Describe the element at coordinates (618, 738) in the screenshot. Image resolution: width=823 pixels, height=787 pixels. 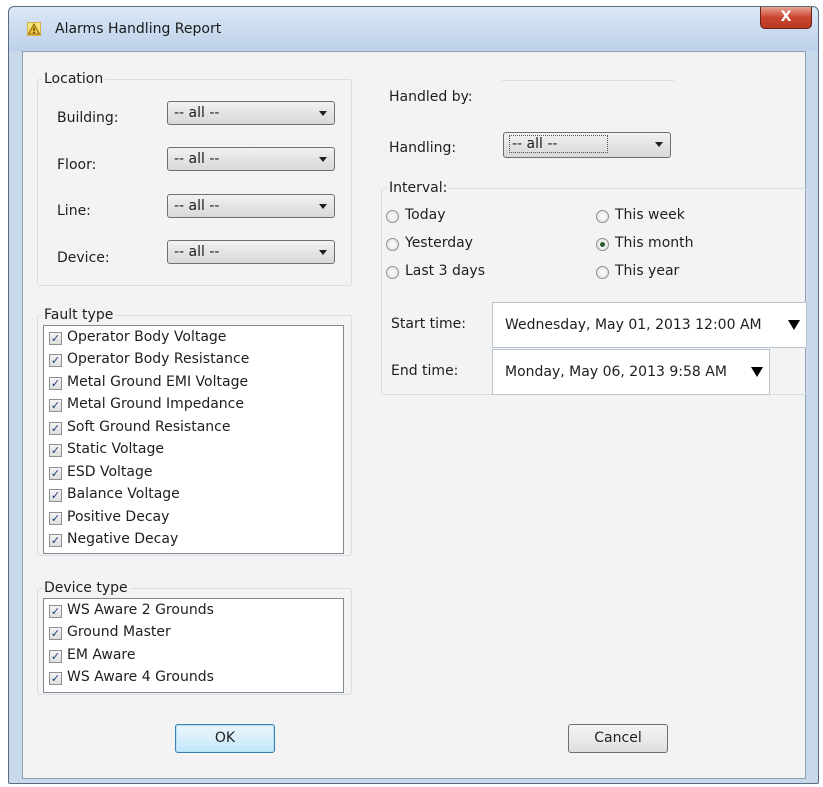
I see `cancel-button: Cancel` at that location.